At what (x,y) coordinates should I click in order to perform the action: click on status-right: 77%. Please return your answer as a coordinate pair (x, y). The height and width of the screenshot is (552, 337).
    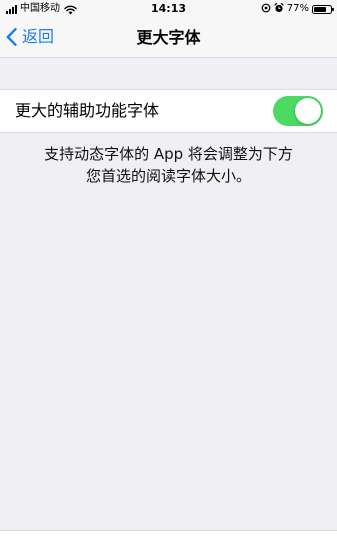
    Looking at the image, I should click on (297, 9).